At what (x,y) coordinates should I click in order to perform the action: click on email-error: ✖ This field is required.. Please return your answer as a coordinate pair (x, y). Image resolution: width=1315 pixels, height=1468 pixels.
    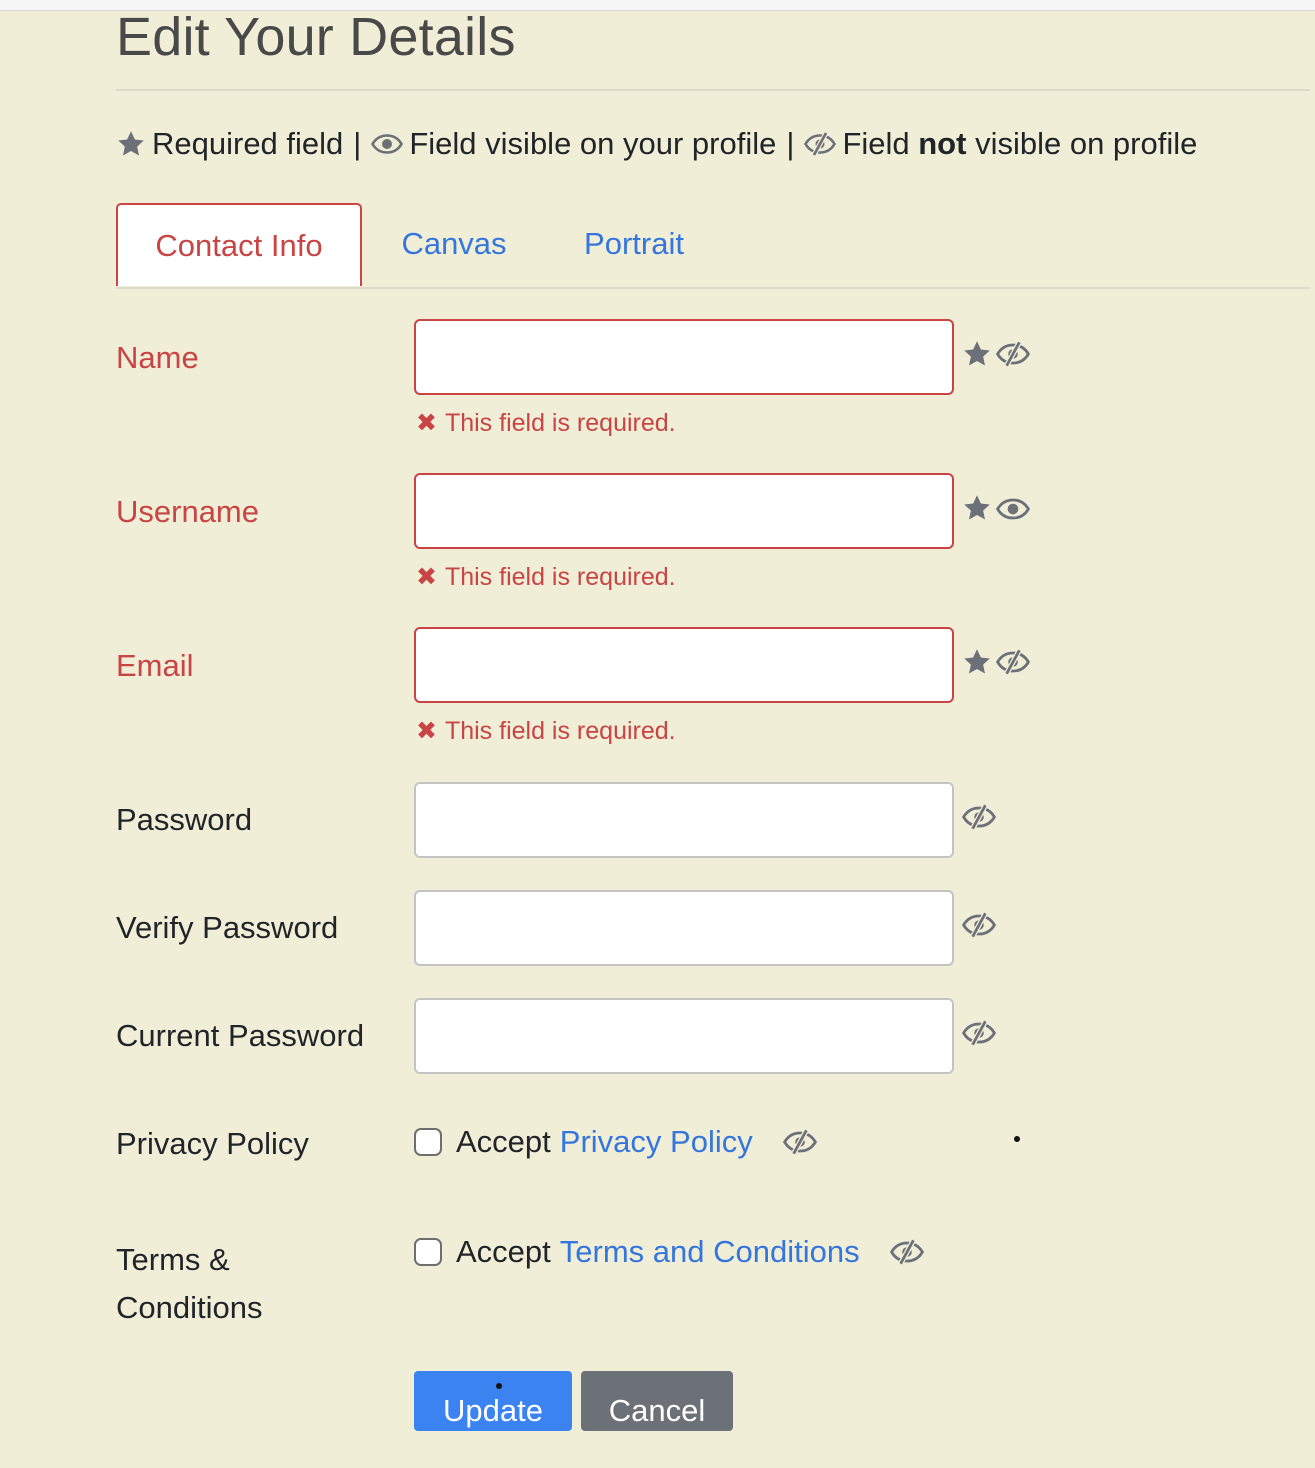
    Looking at the image, I should click on (546, 731).